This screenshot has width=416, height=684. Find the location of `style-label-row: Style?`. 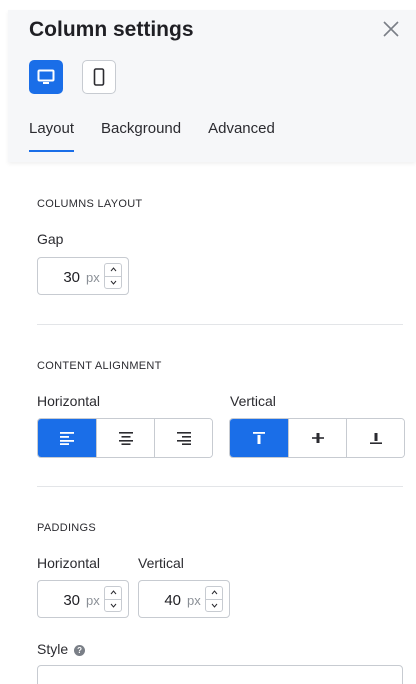

style-label-row: Style? is located at coordinates (61, 649).